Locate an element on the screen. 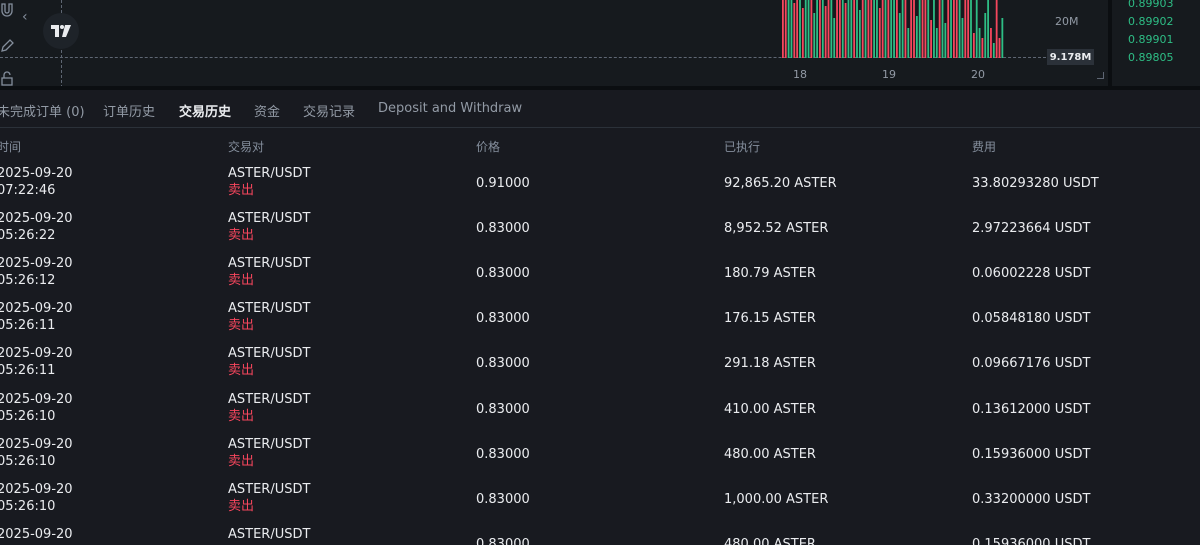 This screenshot has height=545, width=1200. trade-executed: 1,000.00 ASTER is located at coordinates (776, 499).